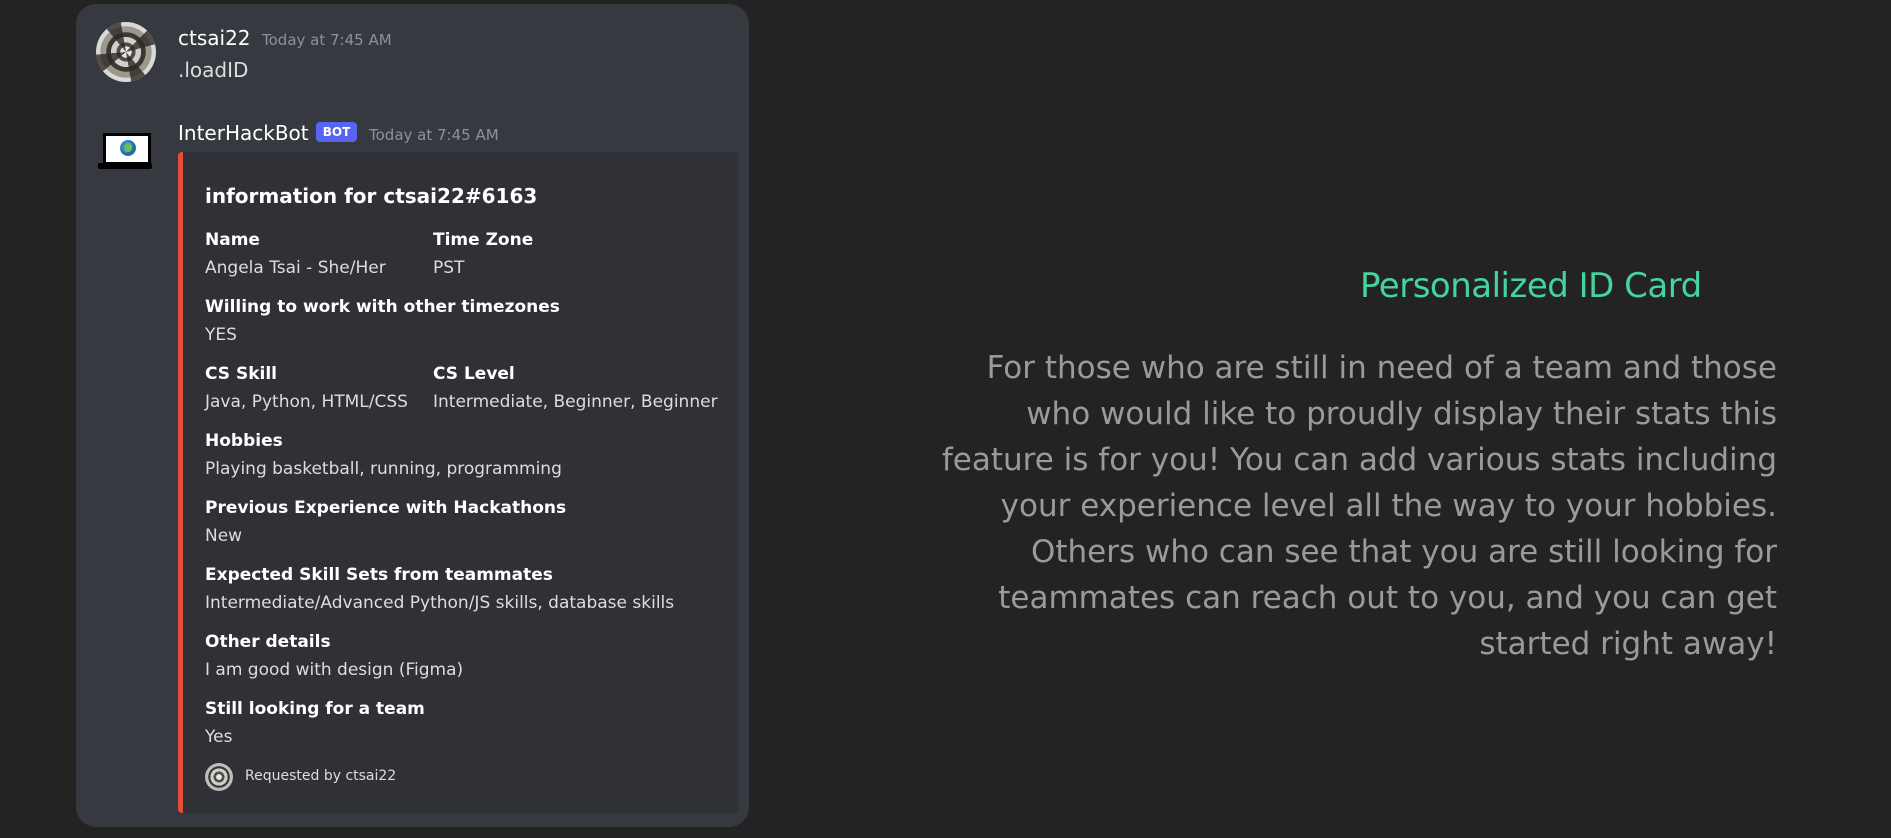 Image resolution: width=1891 pixels, height=838 pixels. I want to click on laptop-base-icon, so click(125, 166).